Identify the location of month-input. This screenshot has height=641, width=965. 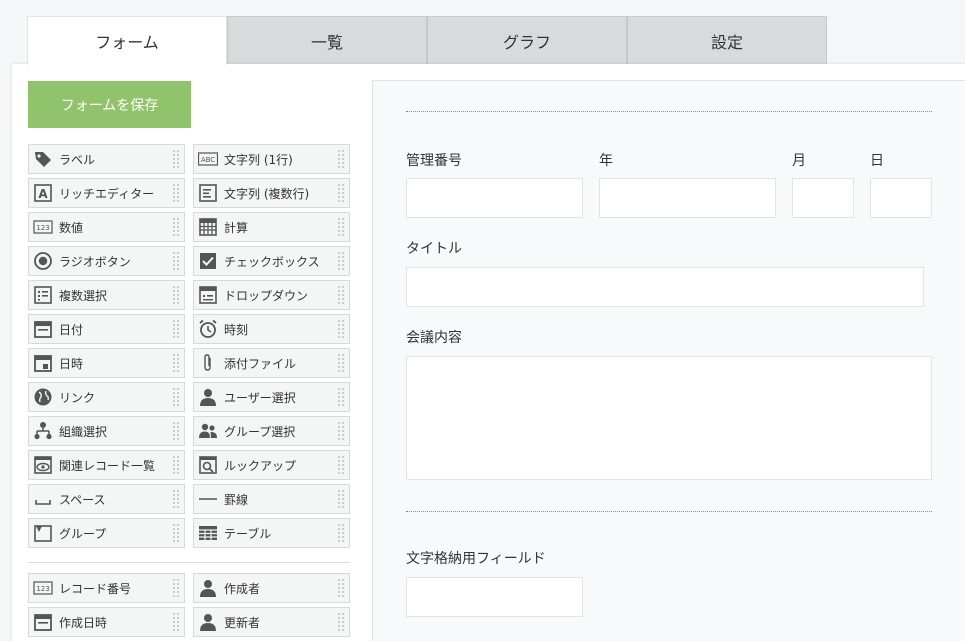
(823, 198).